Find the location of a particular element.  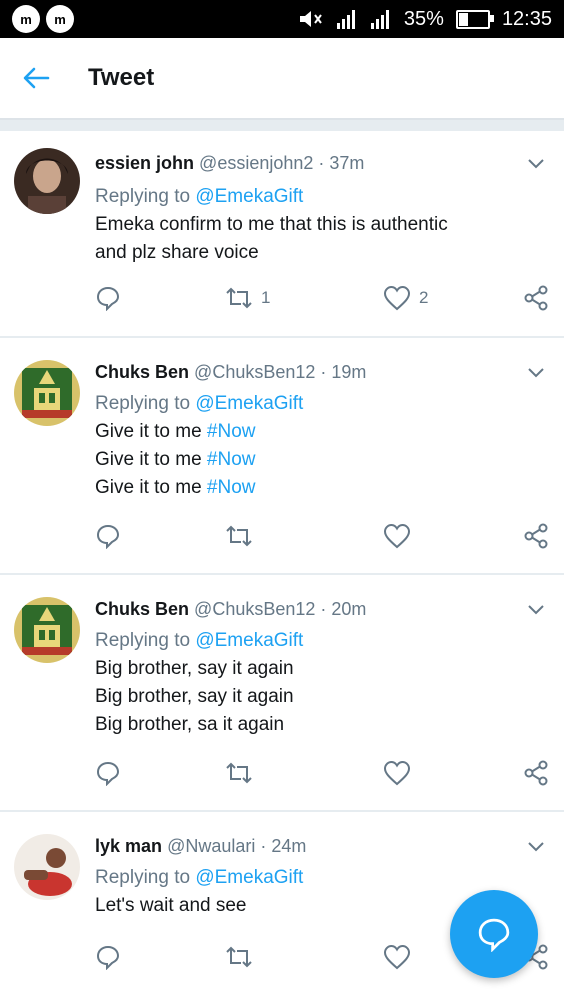

compose-reply-button is located at coordinates (494, 934).